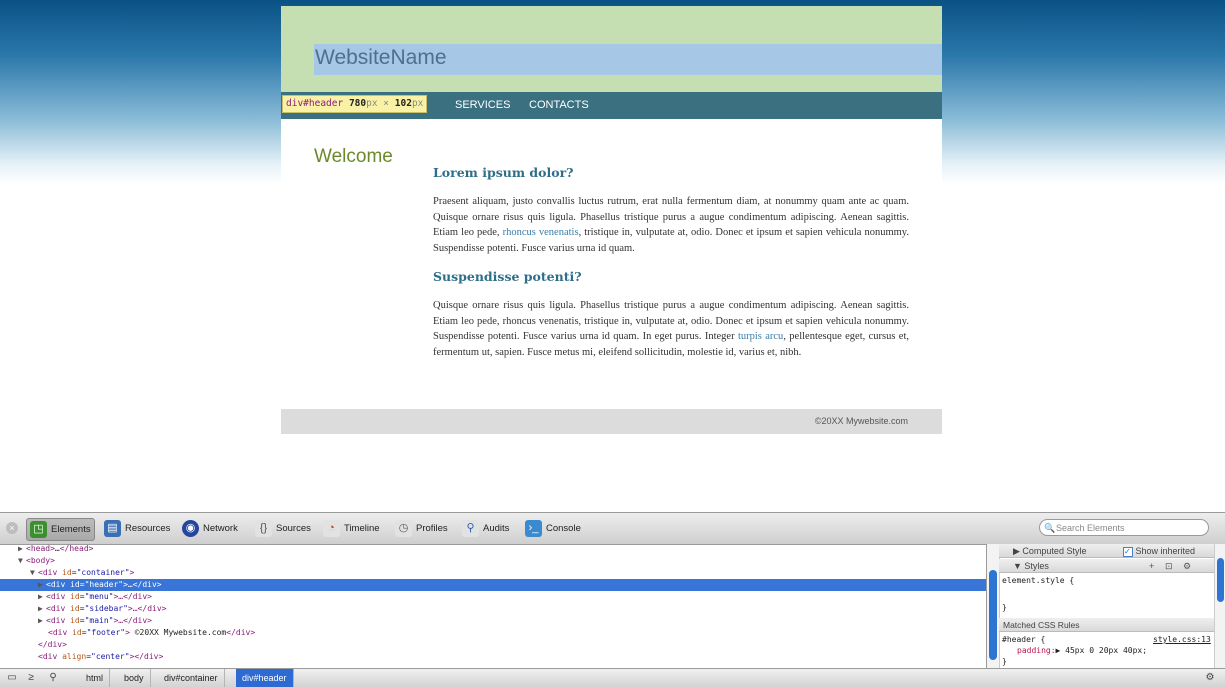 Image resolution: width=1225 pixels, height=687 pixels. Describe the element at coordinates (493, 585) in the screenshot. I see `tree-node-header: ▶ <div id="header">…</div>` at that location.